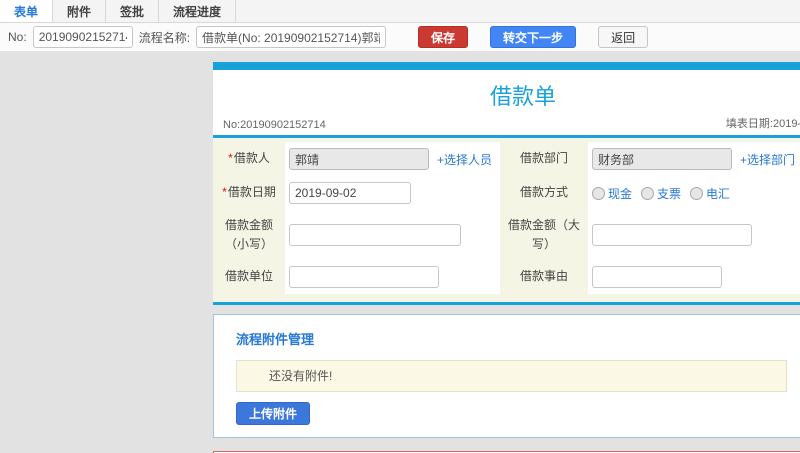 The width and height of the screenshot is (800, 453). I want to click on radio-wire: 电汇, so click(710, 193).